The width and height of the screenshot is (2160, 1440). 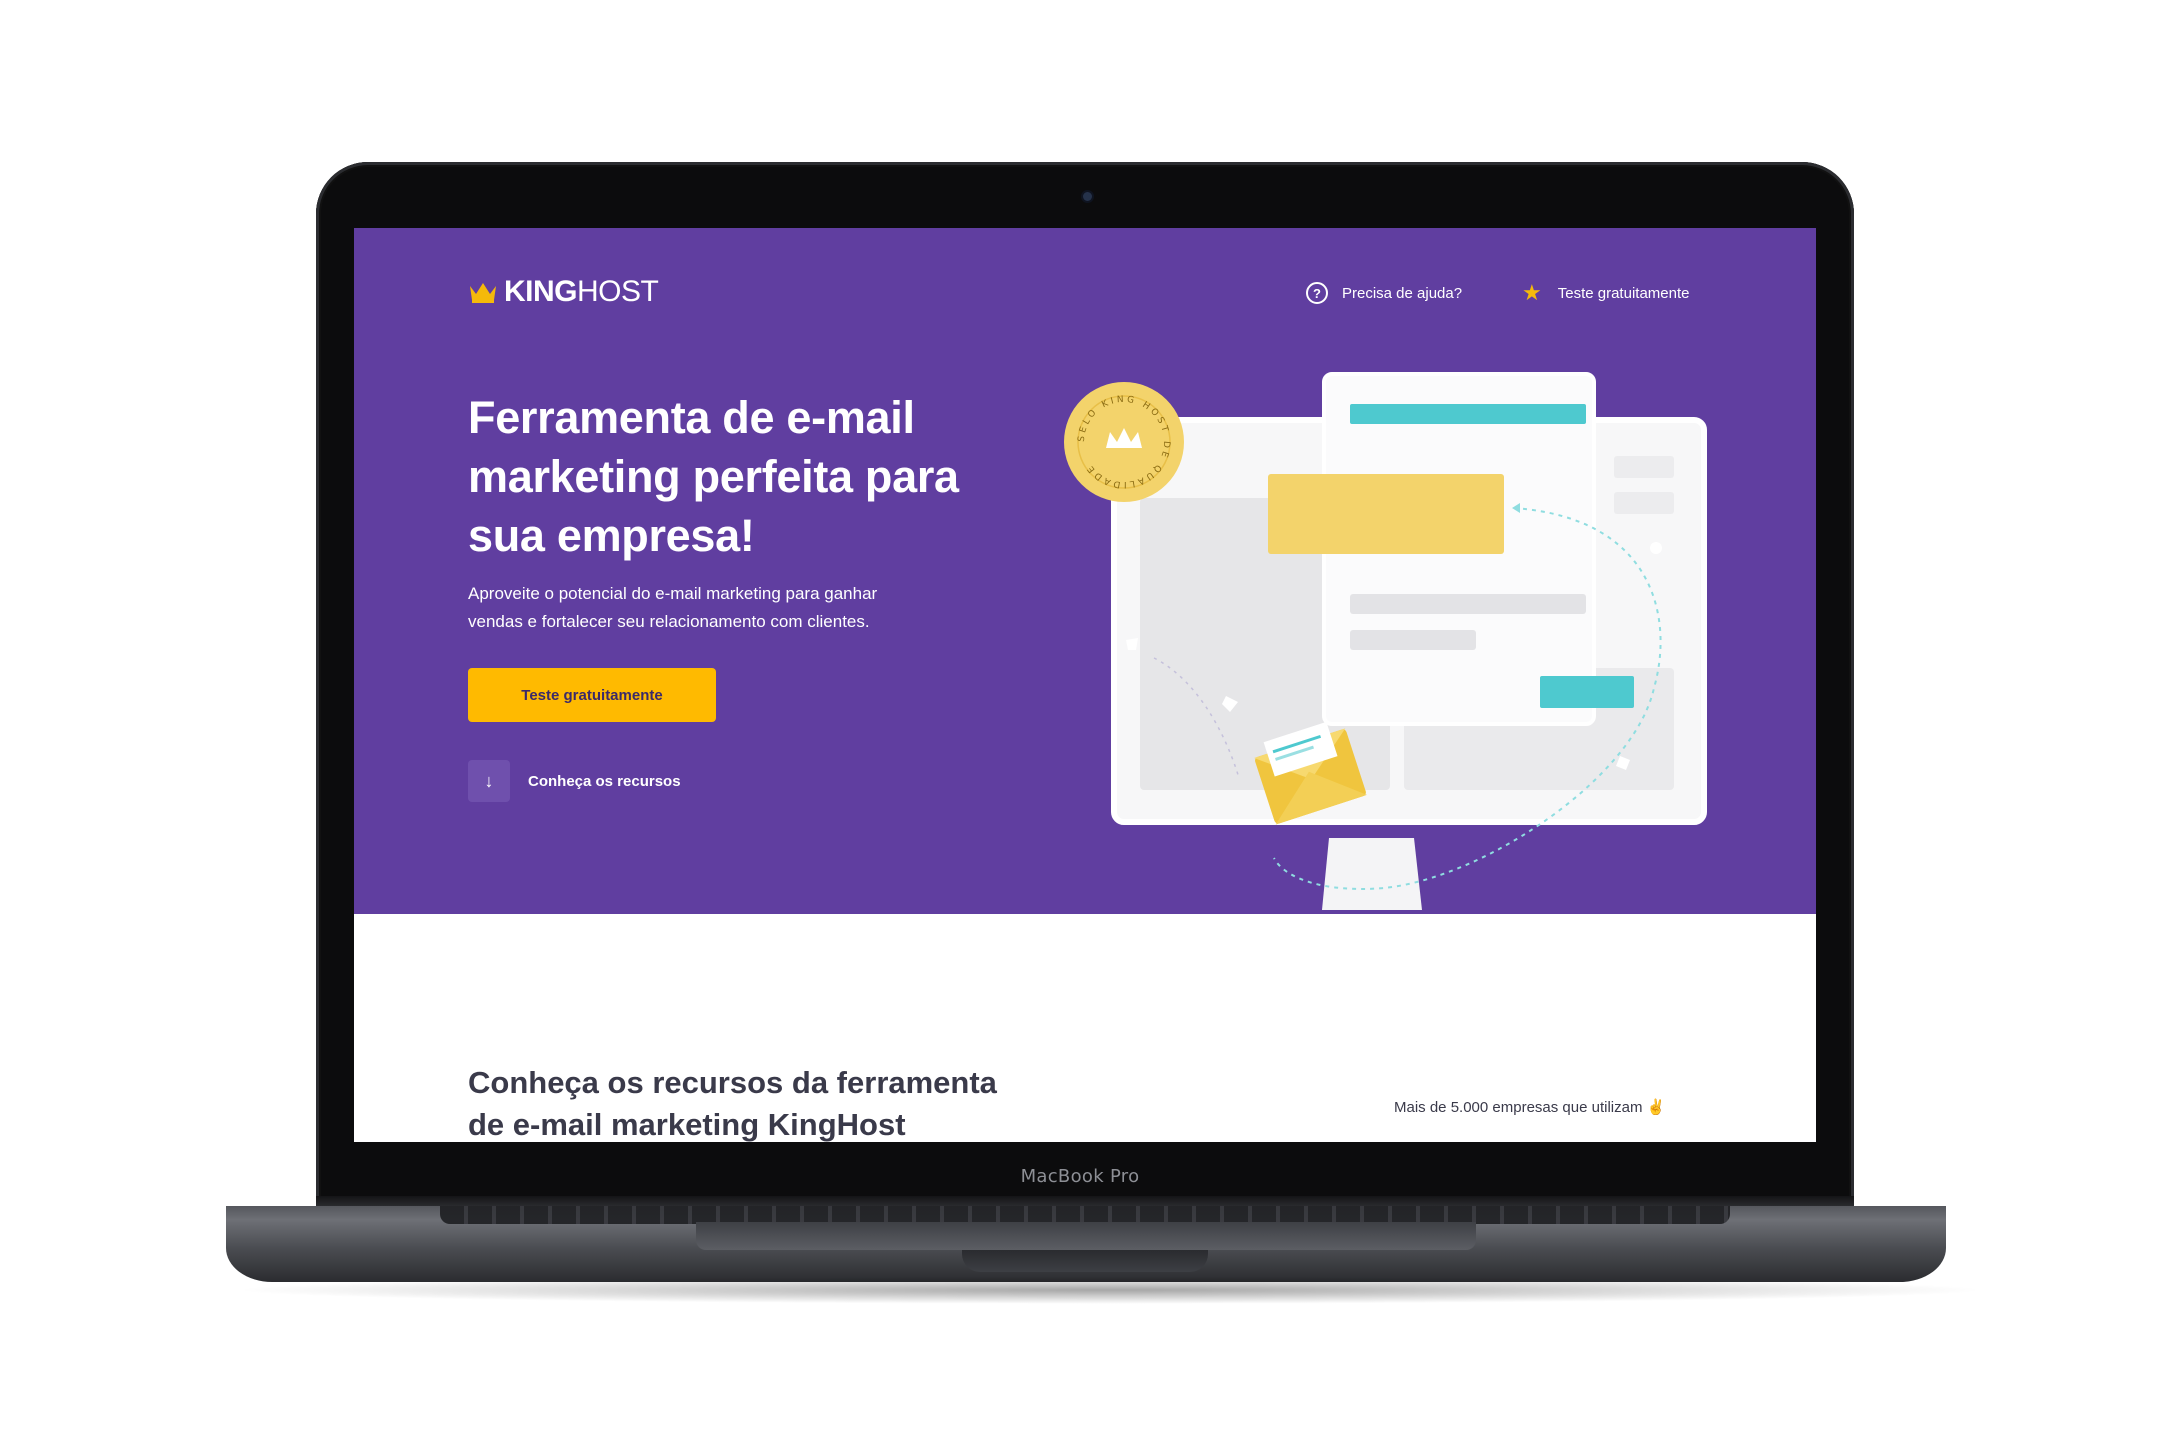 I want to click on trackpad-edge, so click(x=1086, y=1236).